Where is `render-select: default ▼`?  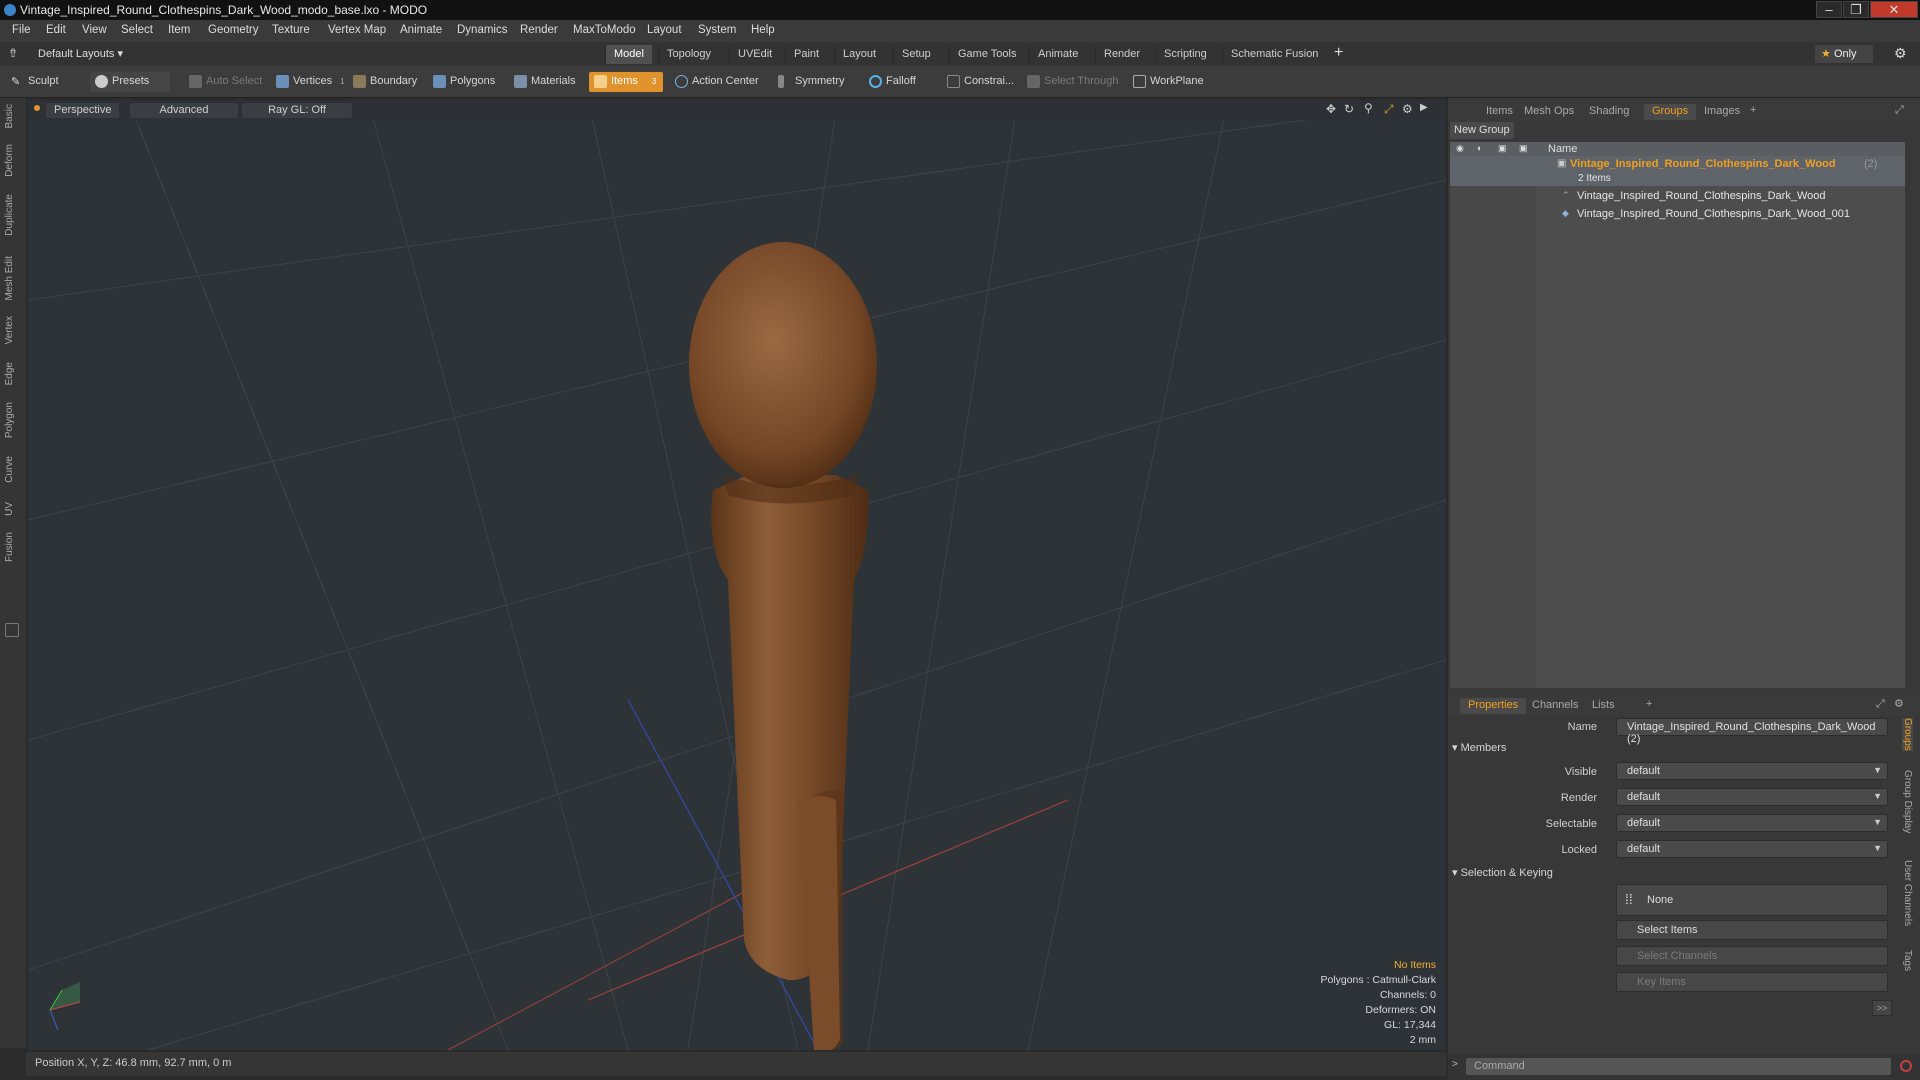 render-select: default ▼ is located at coordinates (1752, 797).